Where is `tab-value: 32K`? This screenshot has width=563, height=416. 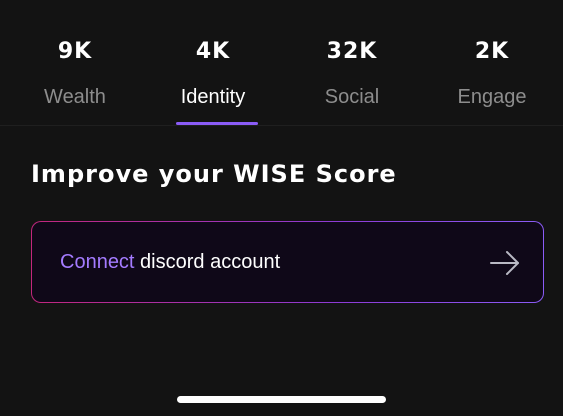
tab-value: 32K is located at coordinates (352, 51).